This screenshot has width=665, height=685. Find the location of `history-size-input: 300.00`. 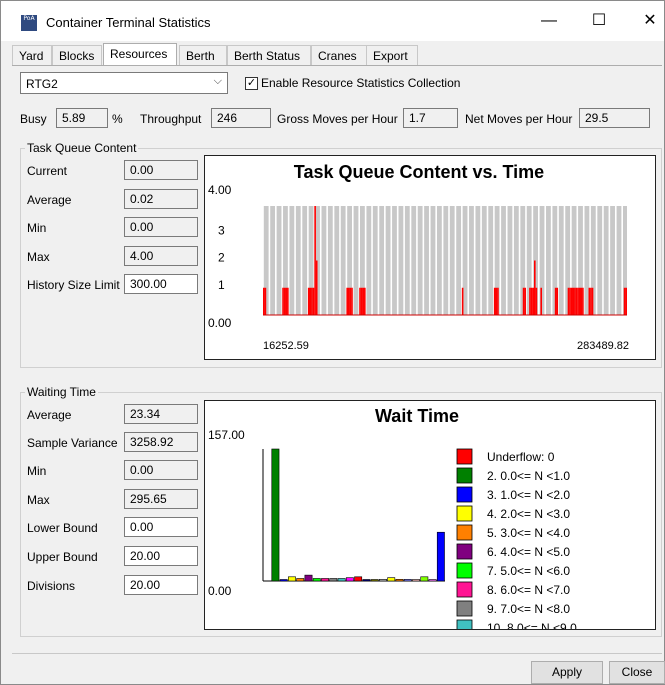

history-size-input: 300.00 is located at coordinates (161, 284).